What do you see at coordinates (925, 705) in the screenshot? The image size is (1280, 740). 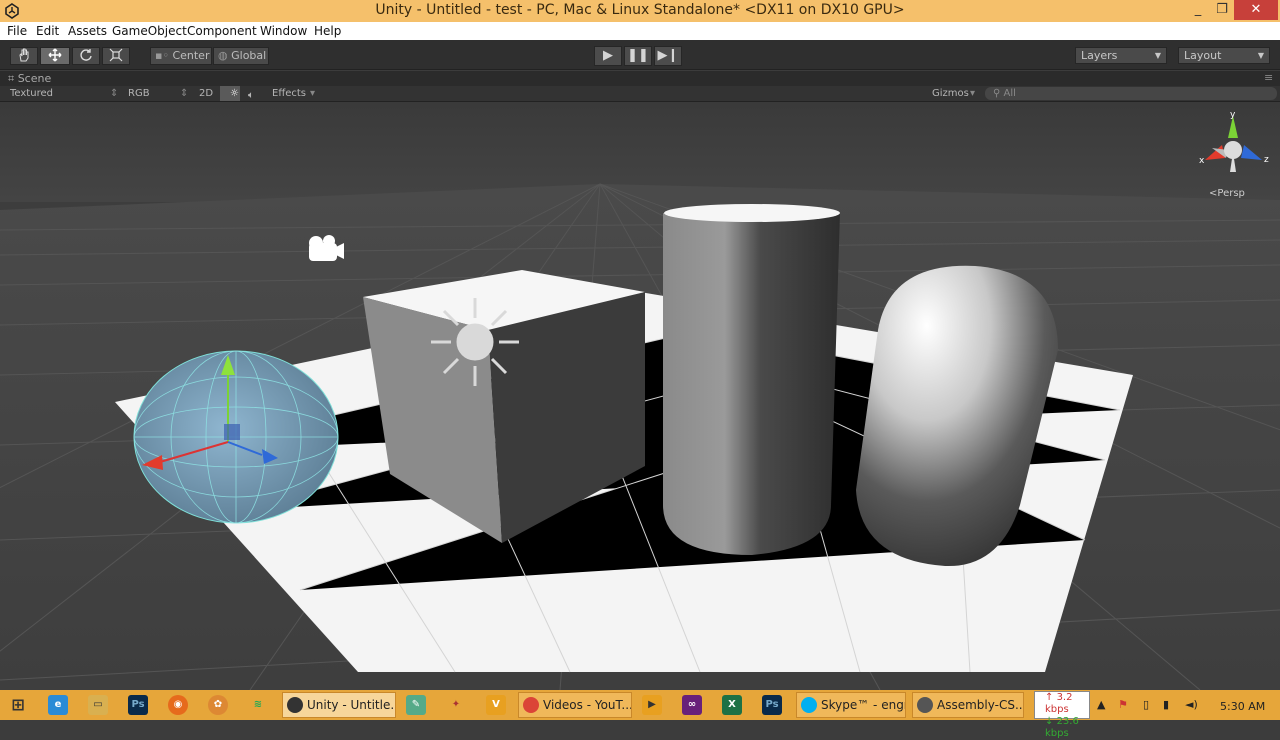 I see `monodevelop-icon` at bounding box center [925, 705].